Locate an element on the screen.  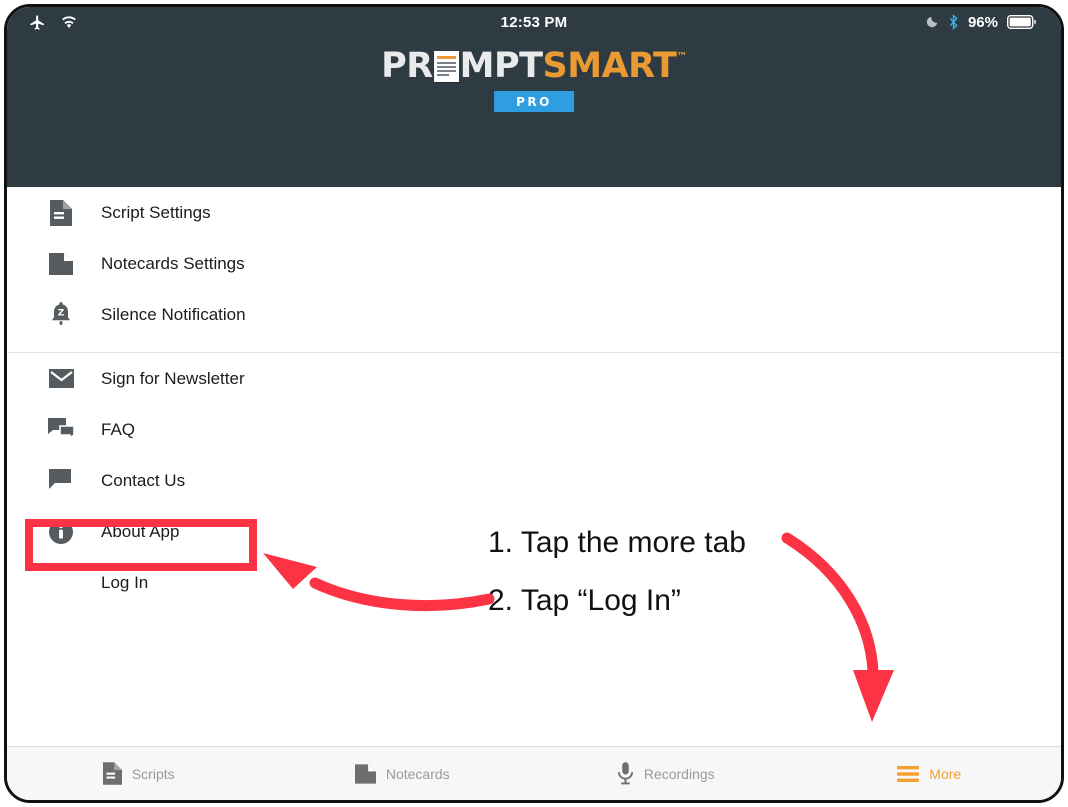
tab-more: More is located at coordinates (930, 773).